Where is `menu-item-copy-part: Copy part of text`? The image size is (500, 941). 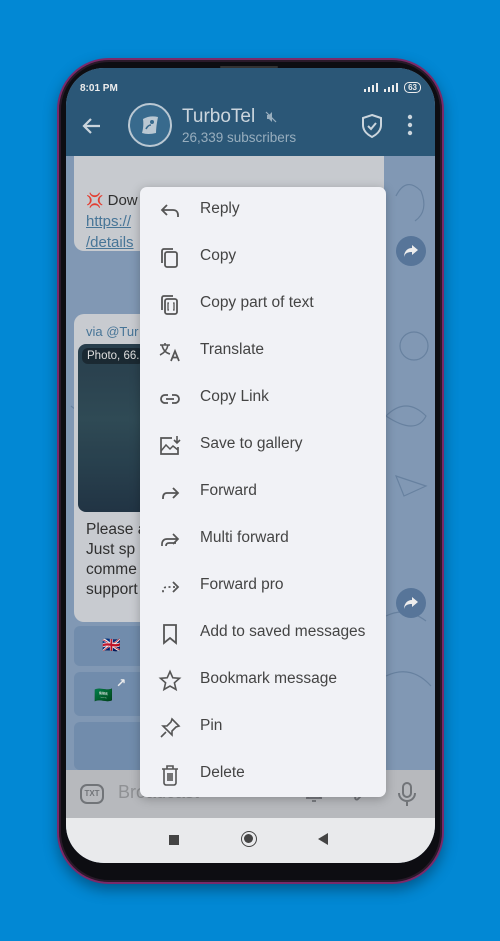 menu-item-copy-part: Copy part of text is located at coordinates (263, 304).